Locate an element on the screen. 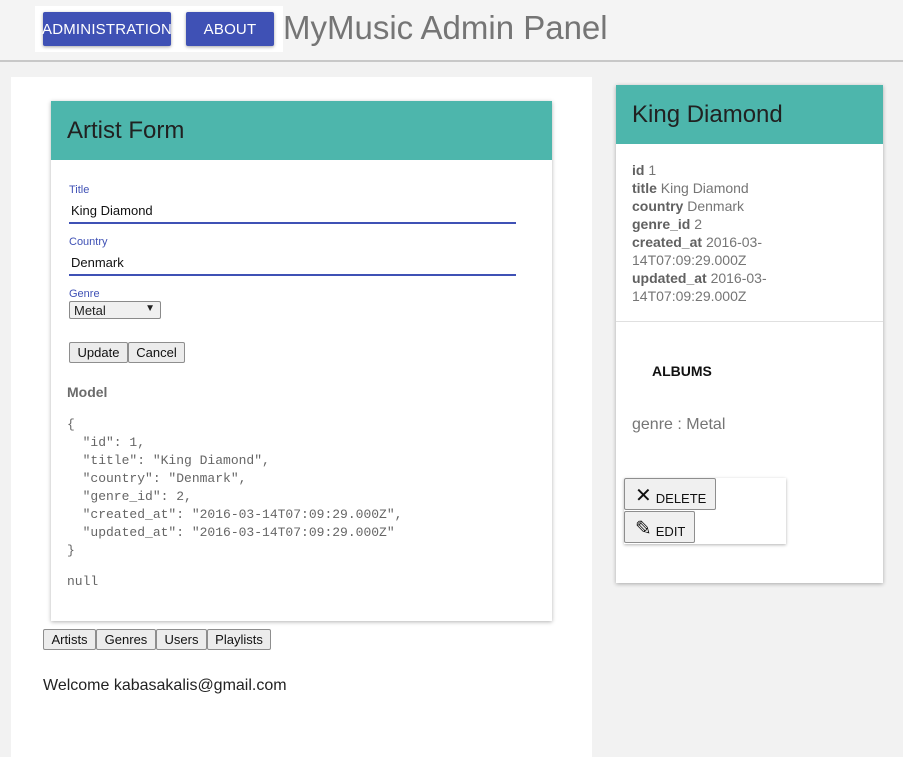 The height and width of the screenshot is (757, 903). null-output: null is located at coordinates (83, 581).